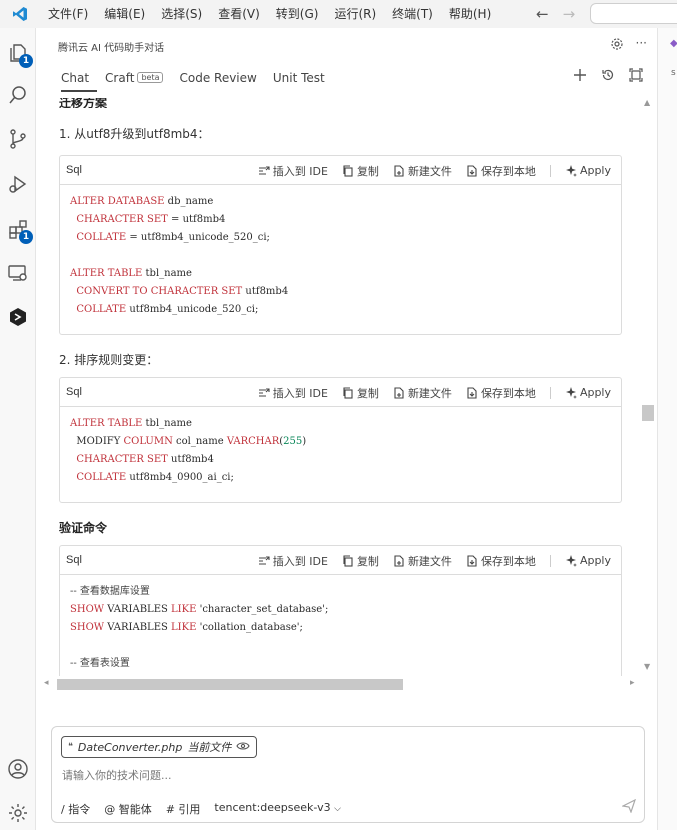  I want to click on code-token: VARCHAR, so click(253, 441).